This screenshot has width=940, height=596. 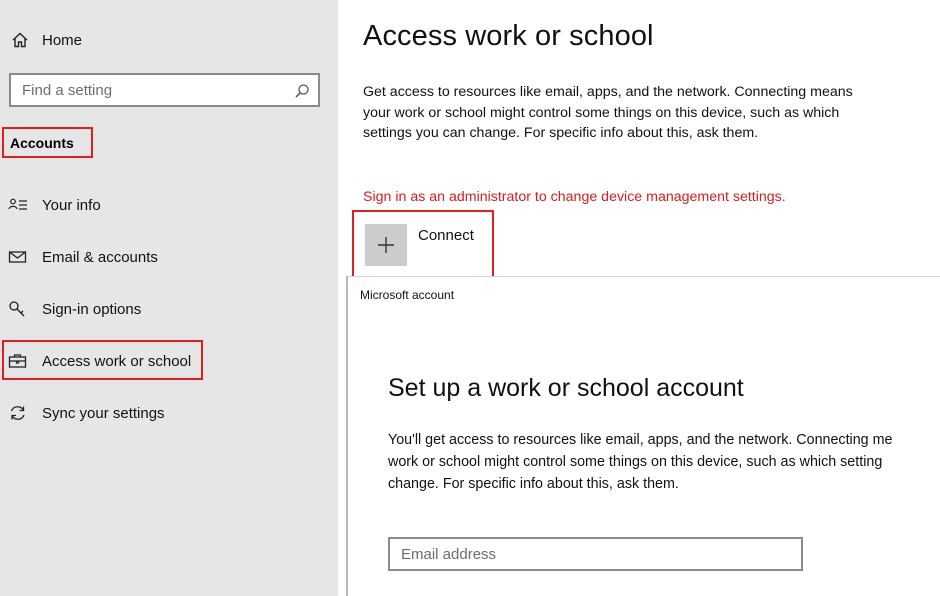 What do you see at coordinates (18, 309) in the screenshot?
I see `key-icon` at bounding box center [18, 309].